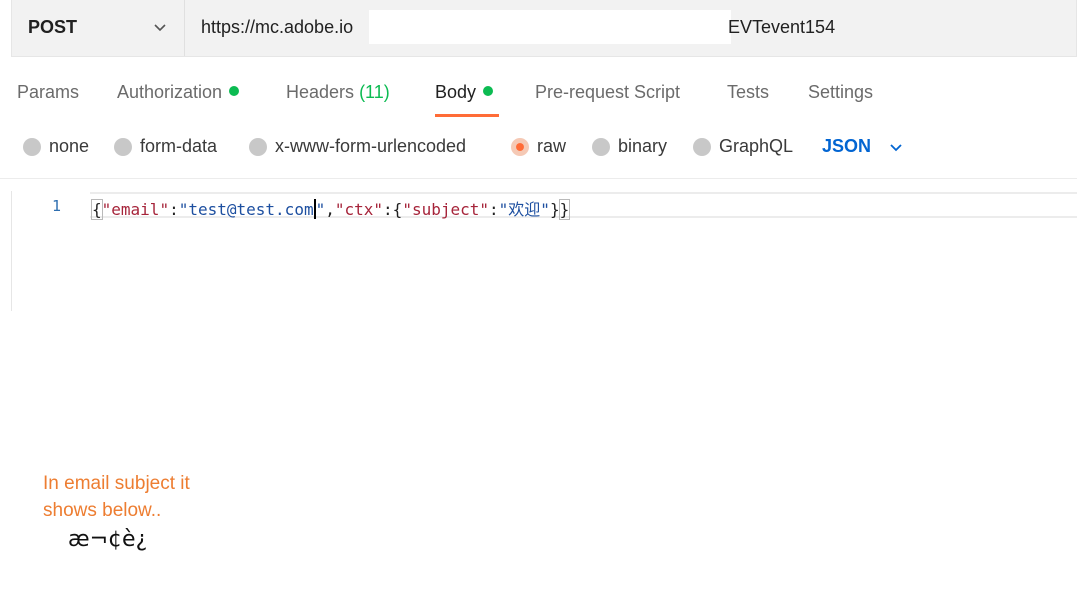 Image resolution: width=1077 pixels, height=600 pixels. Describe the element at coordinates (57, 206) in the screenshot. I see `line-number: 1` at that location.